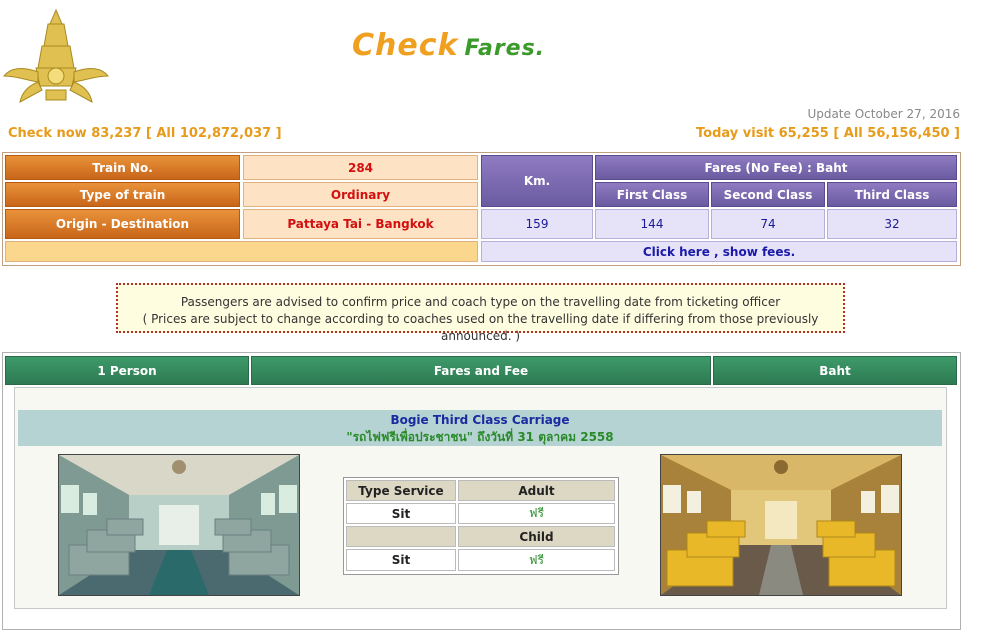  What do you see at coordinates (537, 181) in the screenshot?
I see `km-label: Km.` at bounding box center [537, 181].